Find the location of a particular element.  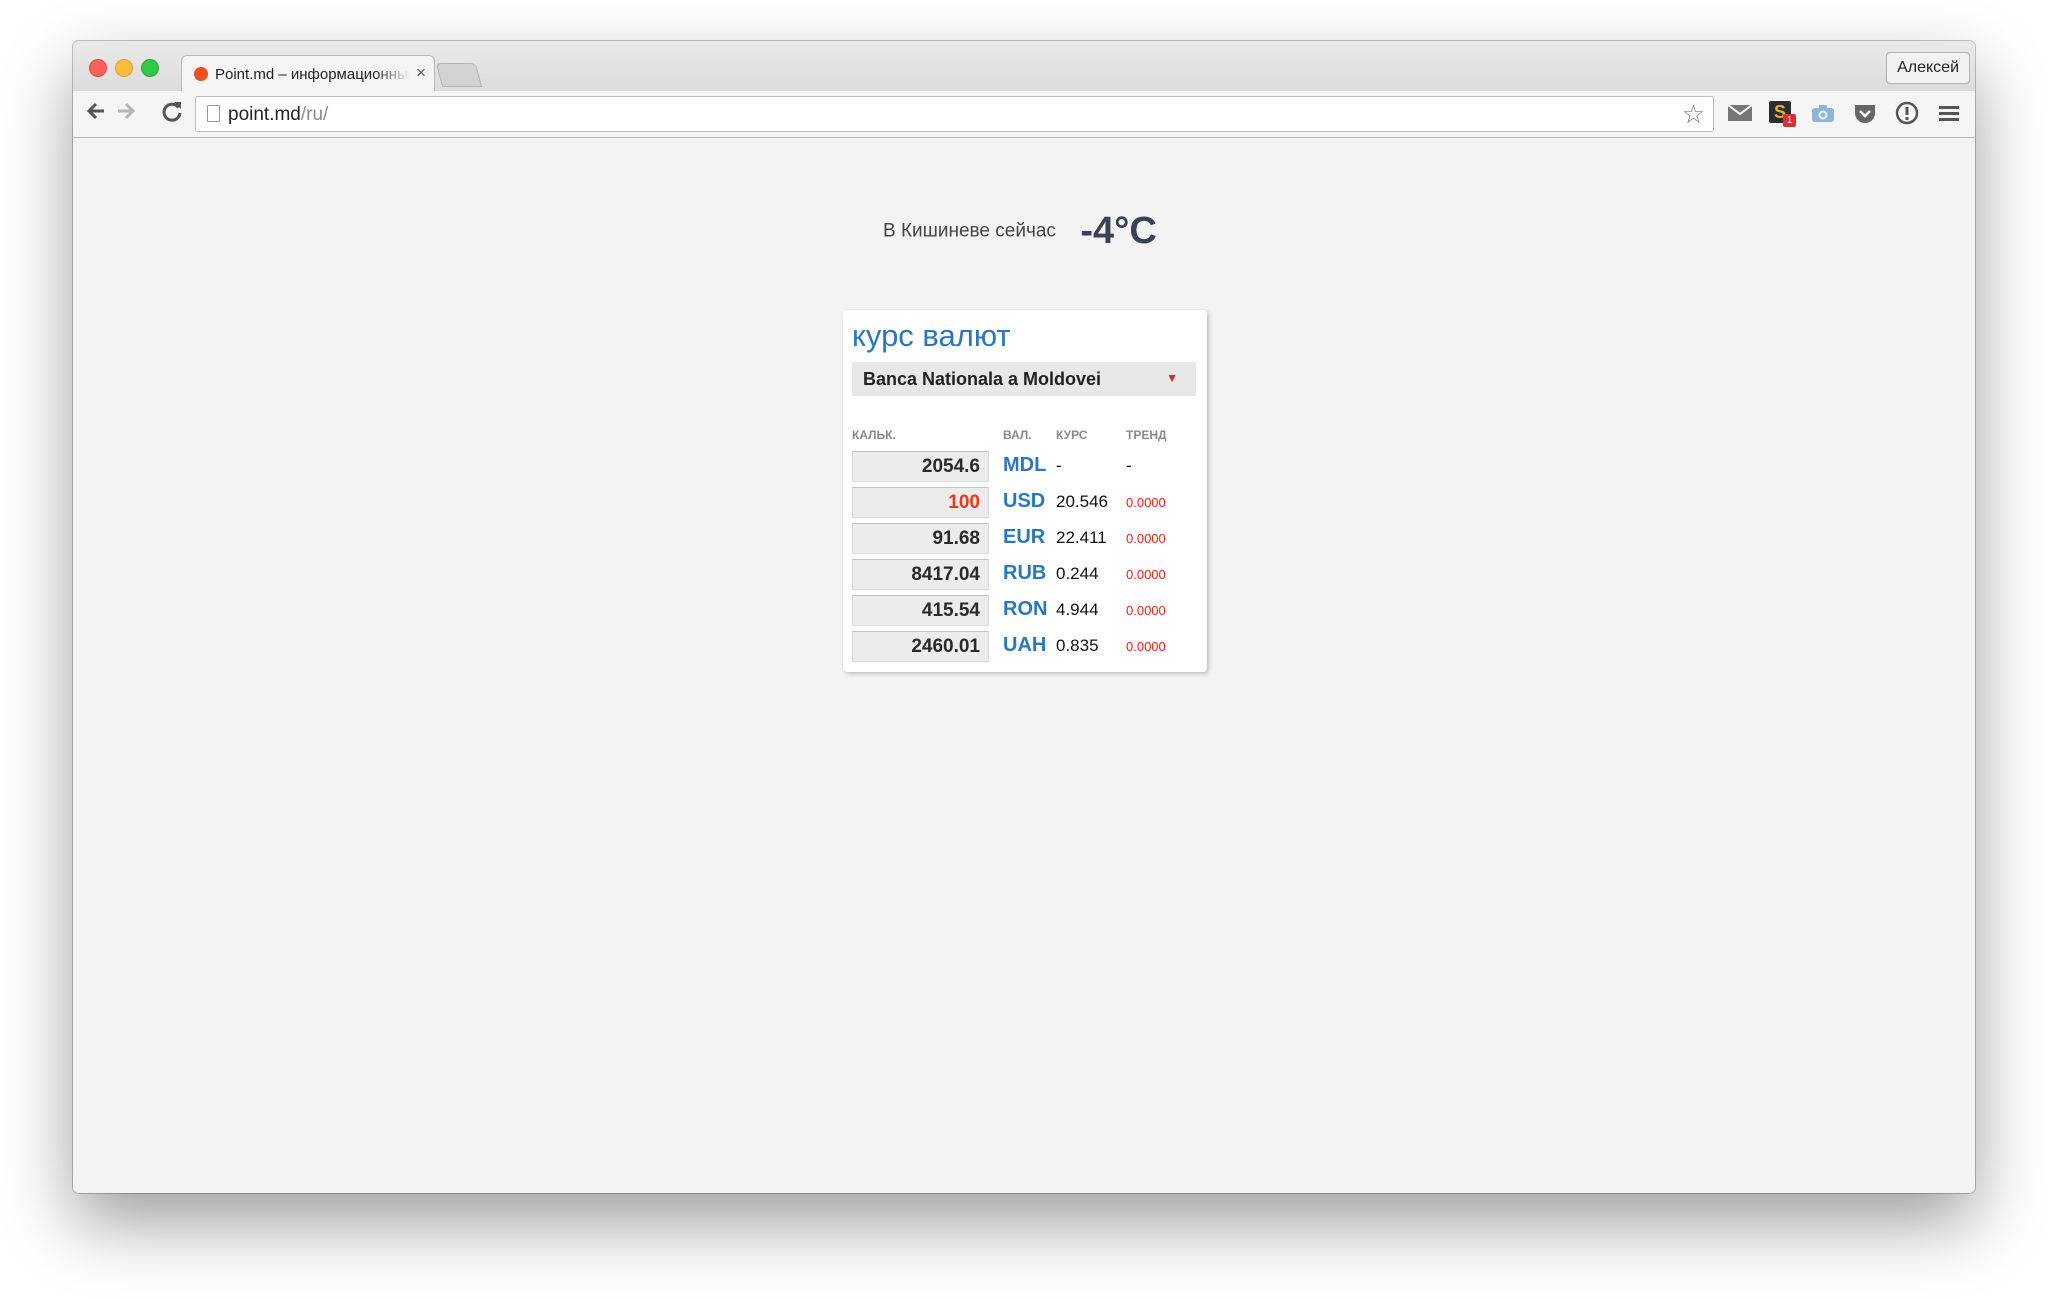

url-path: /ru/ is located at coordinates (314, 114).